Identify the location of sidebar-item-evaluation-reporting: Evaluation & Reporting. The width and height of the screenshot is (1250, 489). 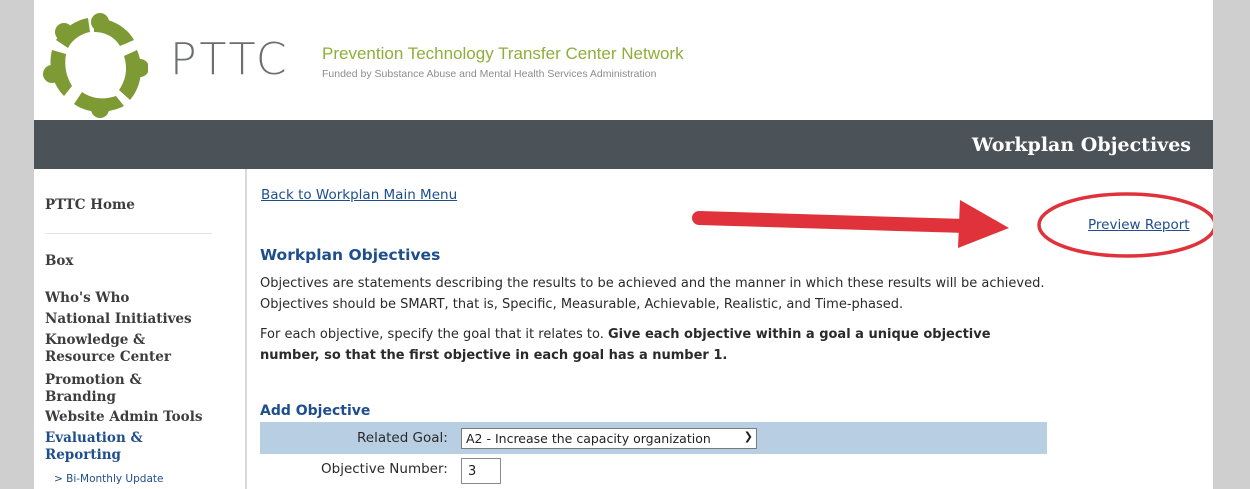
(100, 447).